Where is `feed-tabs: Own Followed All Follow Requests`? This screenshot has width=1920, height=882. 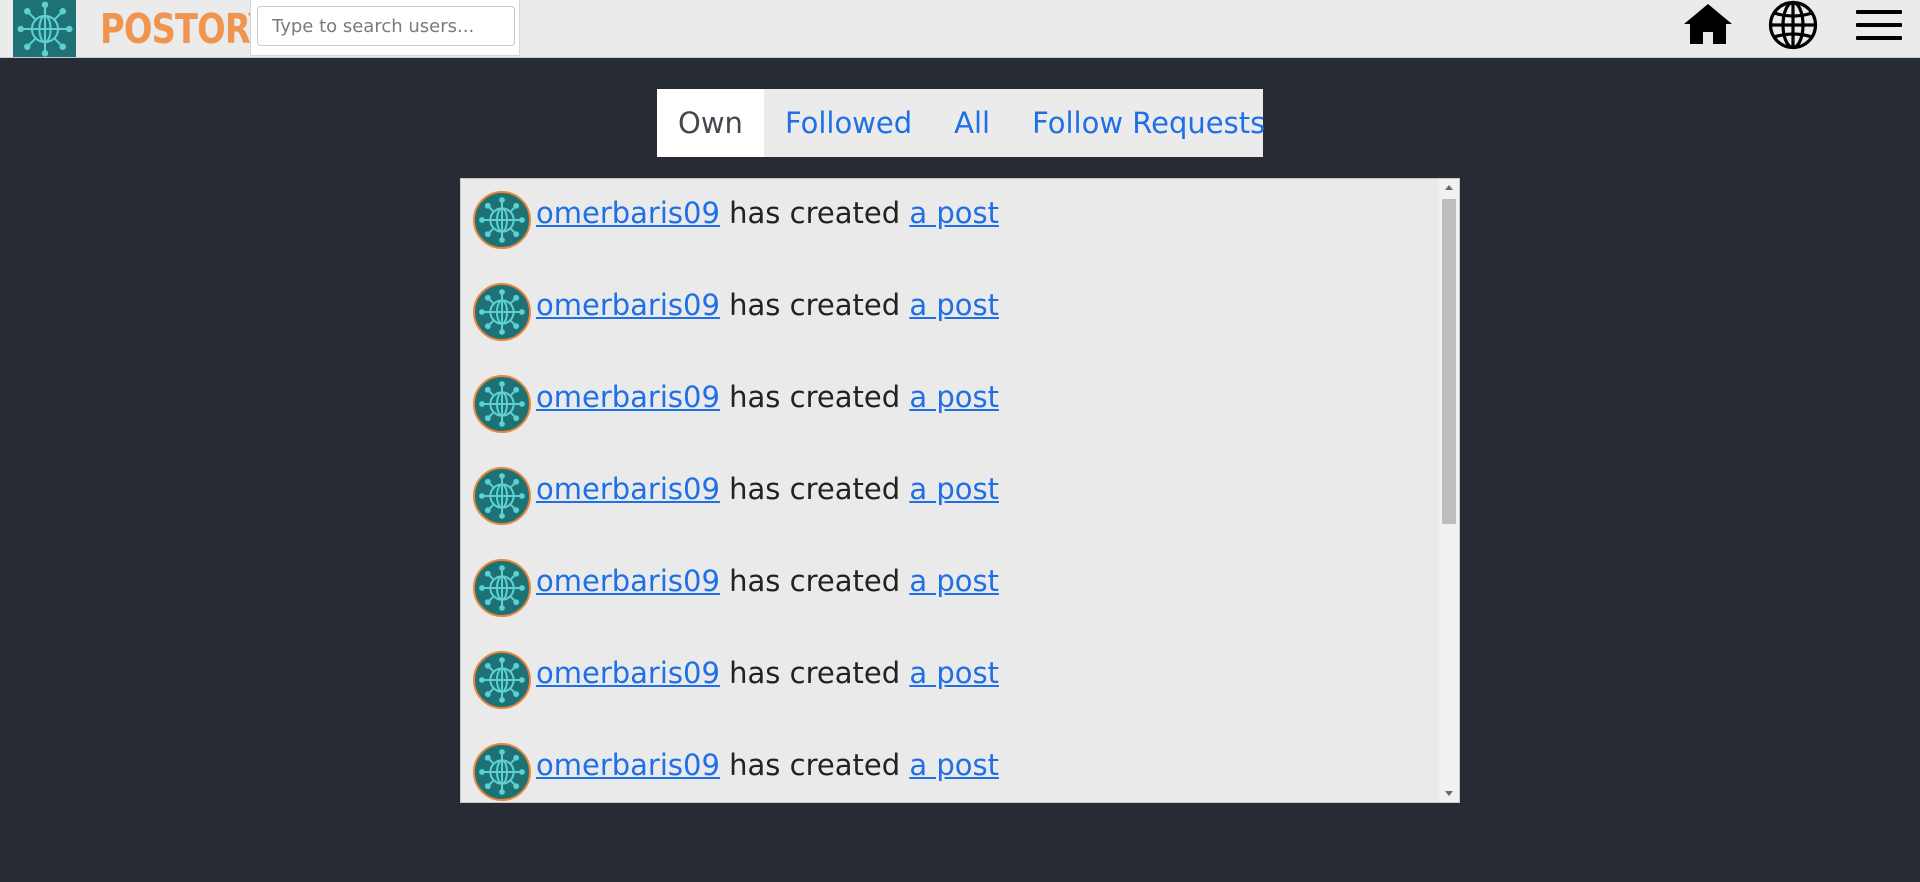 feed-tabs: Own Followed All Follow Requests is located at coordinates (961, 123).